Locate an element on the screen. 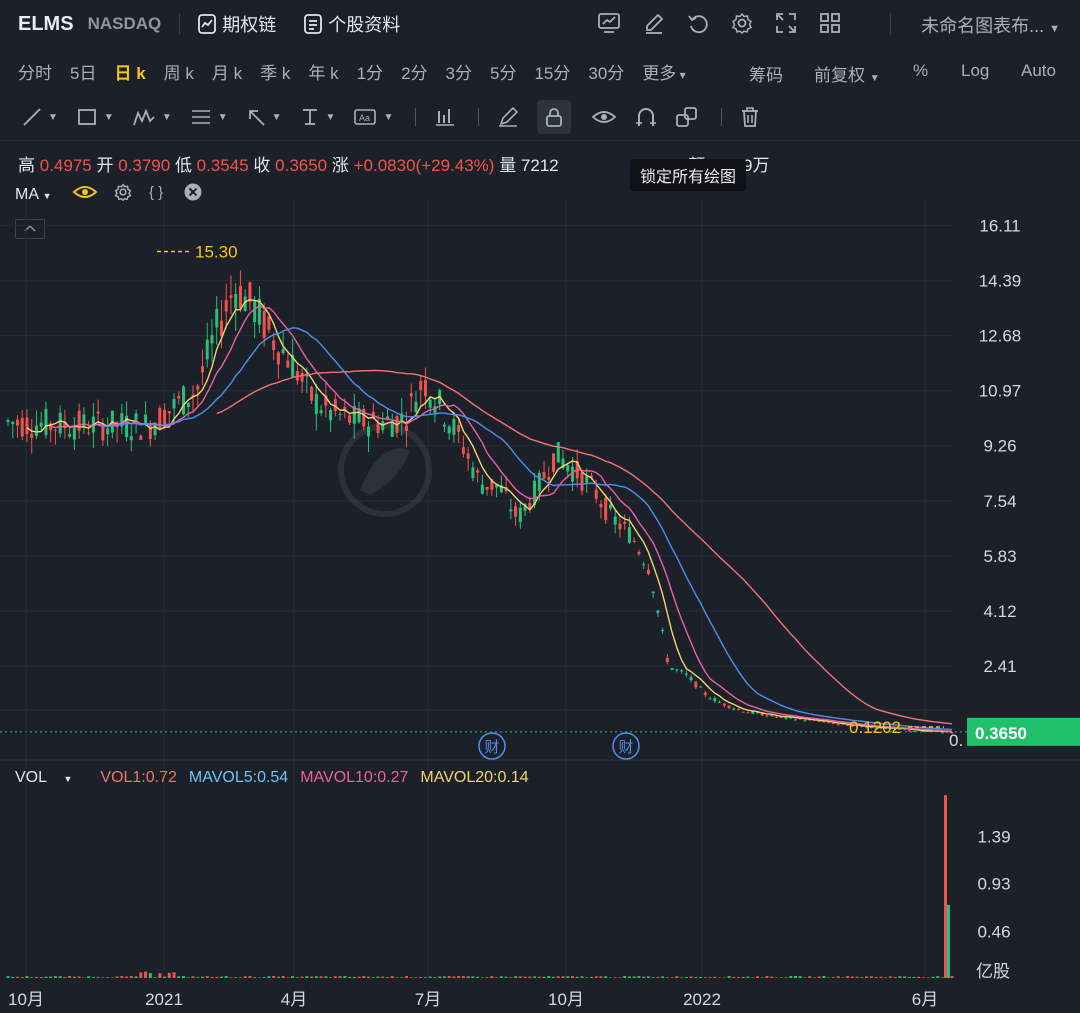 This screenshot has width=1080, height=1013. brush-tool is located at coordinates (508, 117).